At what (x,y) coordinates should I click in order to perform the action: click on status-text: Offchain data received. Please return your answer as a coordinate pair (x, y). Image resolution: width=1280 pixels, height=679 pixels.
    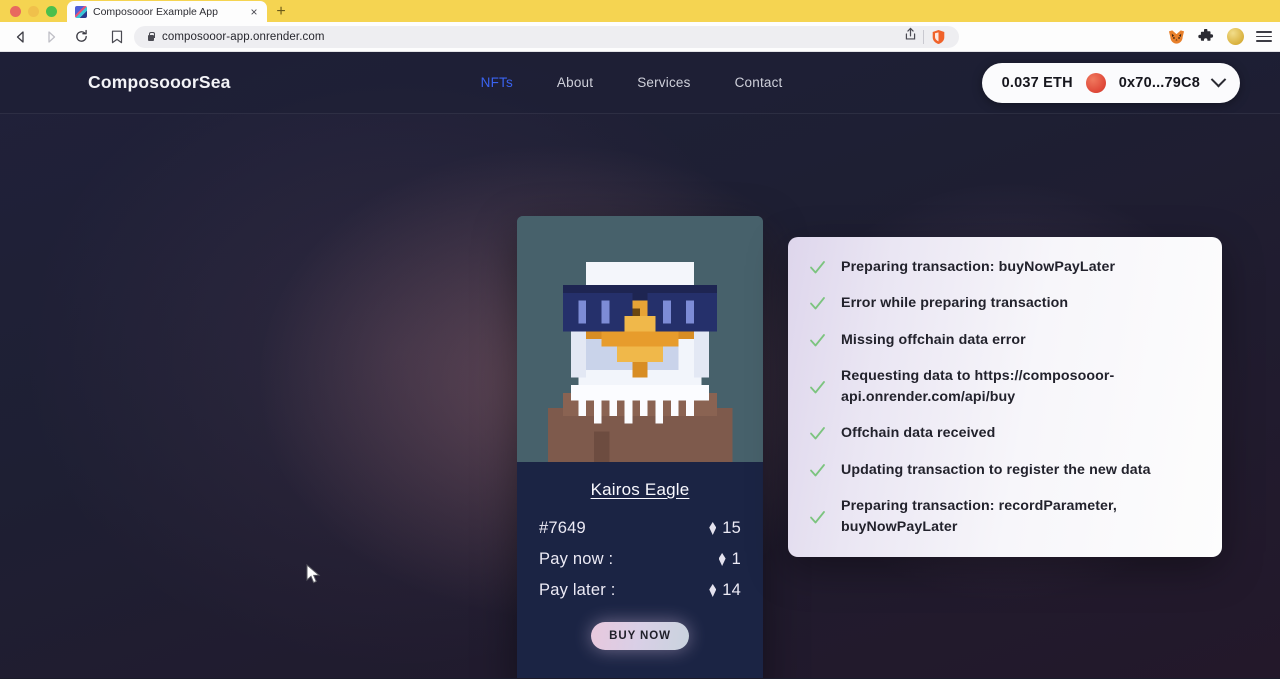
    Looking at the image, I should click on (918, 433).